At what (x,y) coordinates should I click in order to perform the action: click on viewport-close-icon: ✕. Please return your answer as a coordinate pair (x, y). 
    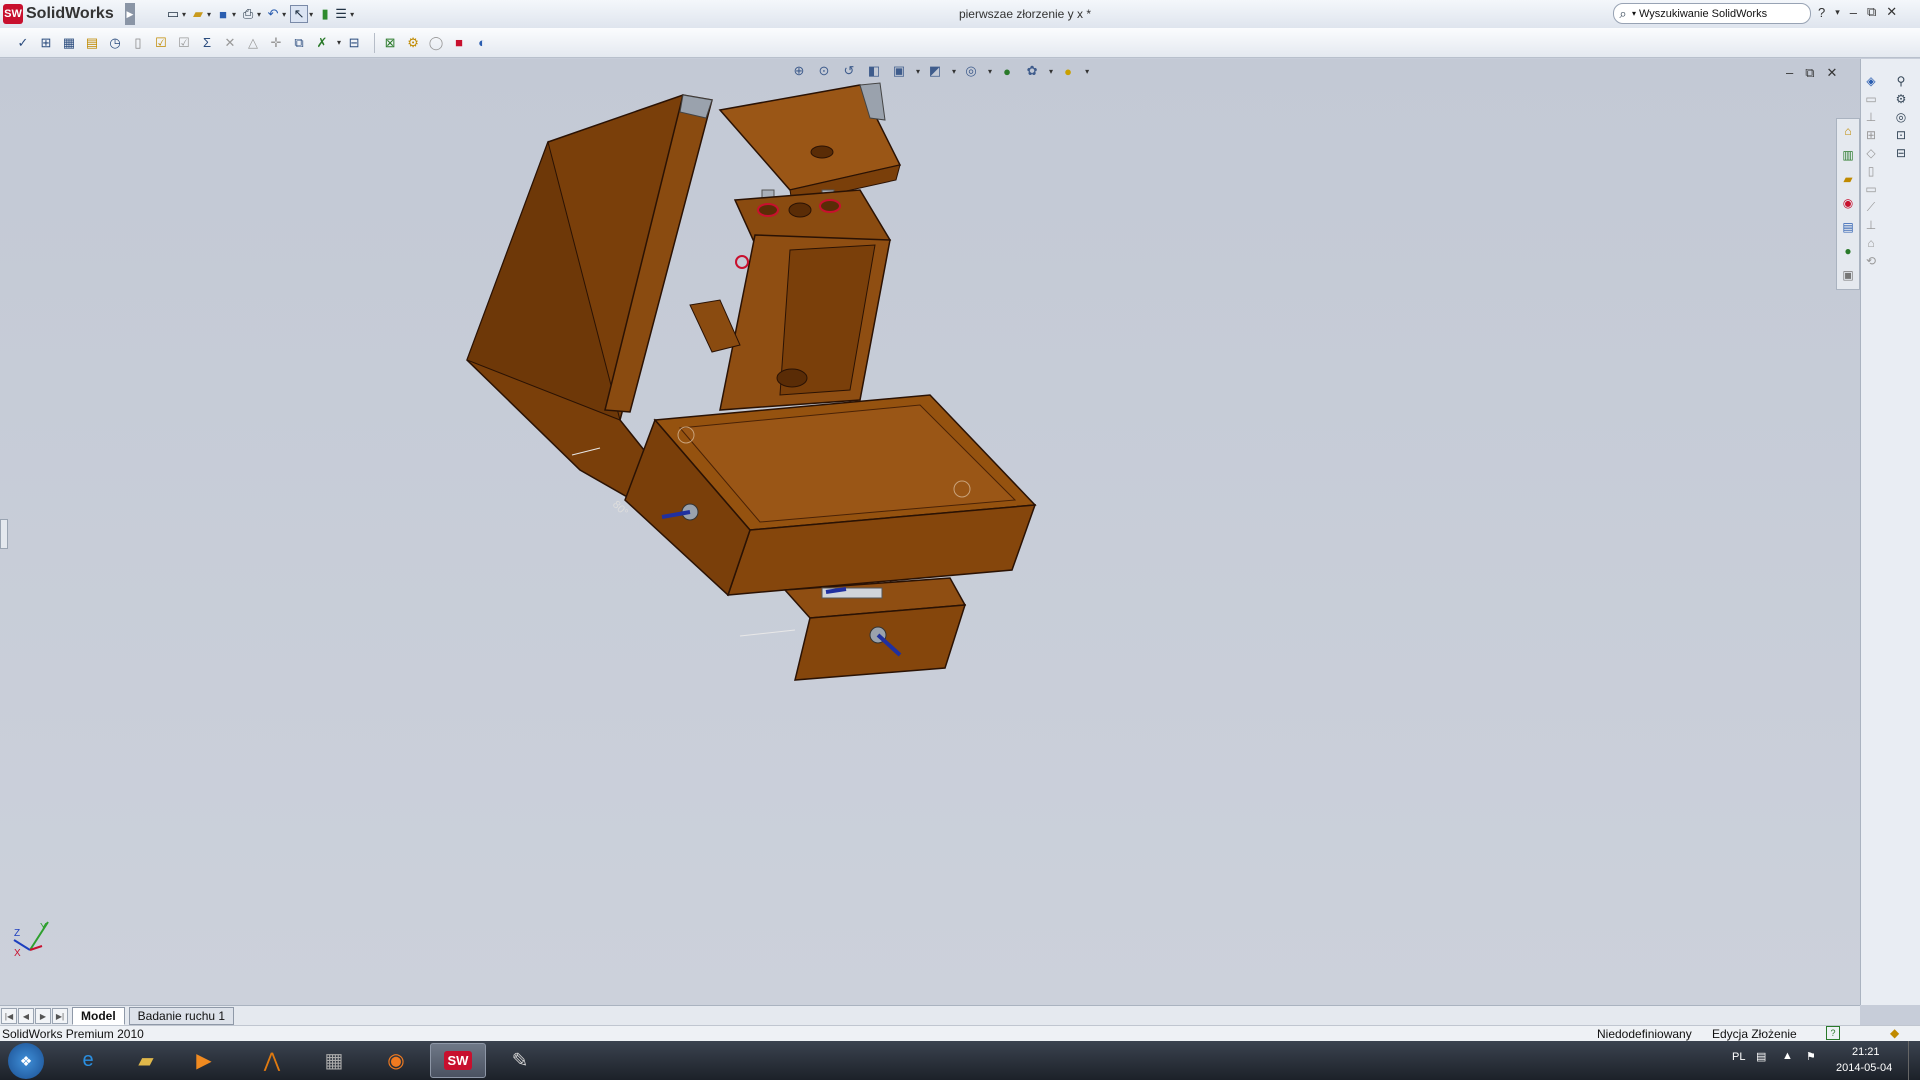
    Looking at the image, I should click on (1832, 73).